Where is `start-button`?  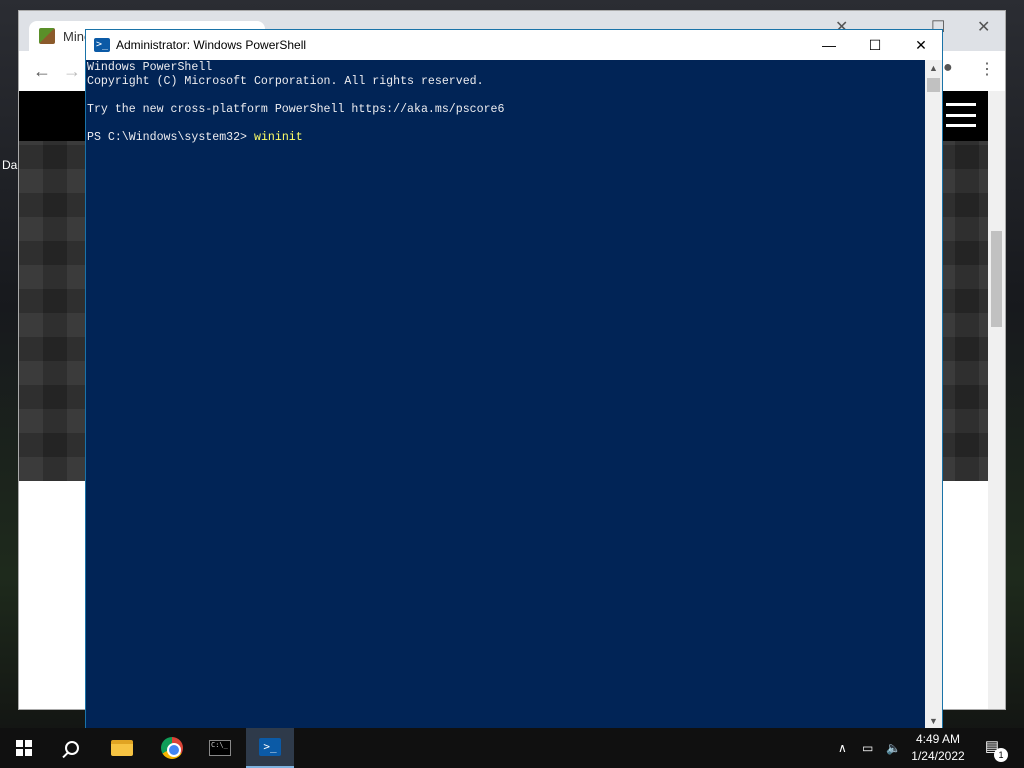
start-button is located at coordinates (24, 748).